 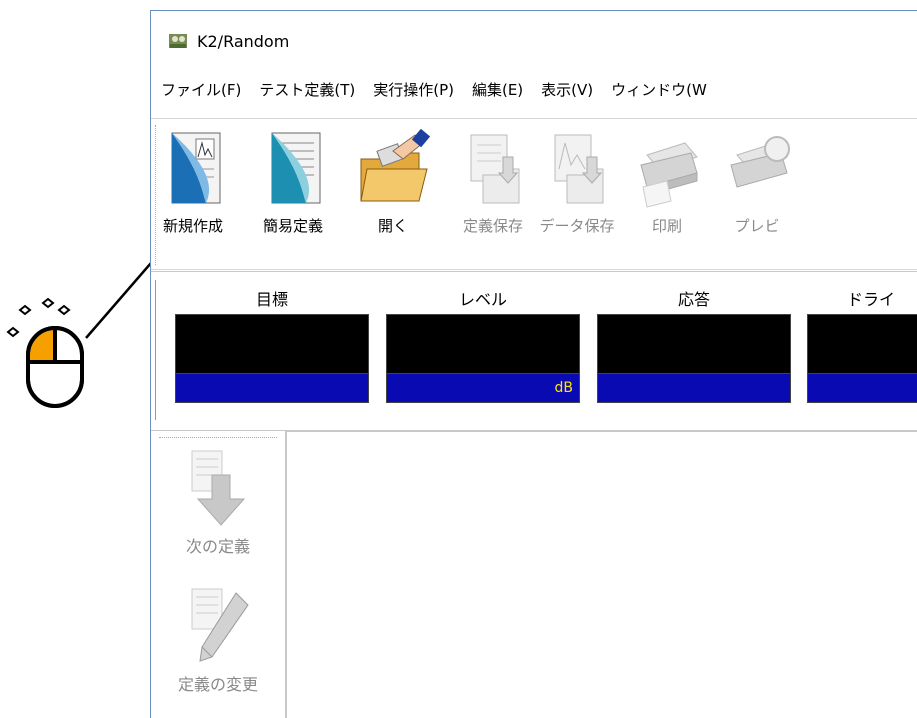 What do you see at coordinates (392, 226) in the screenshot?
I see `open-button-label: 開く` at bounding box center [392, 226].